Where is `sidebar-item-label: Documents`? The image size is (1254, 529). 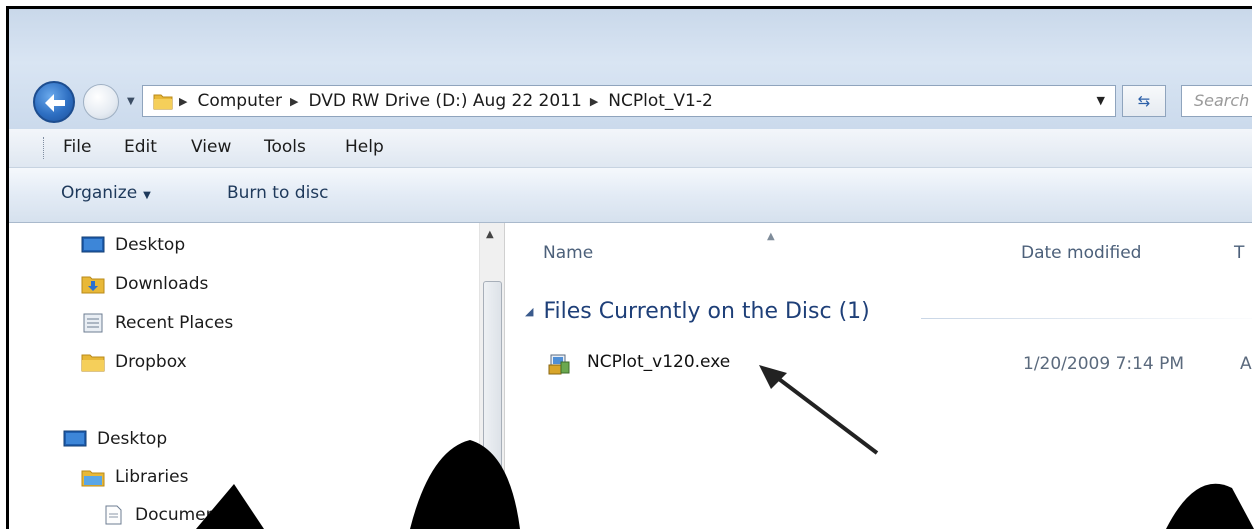
sidebar-item-label: Documents is located at coordinates (183, 515).